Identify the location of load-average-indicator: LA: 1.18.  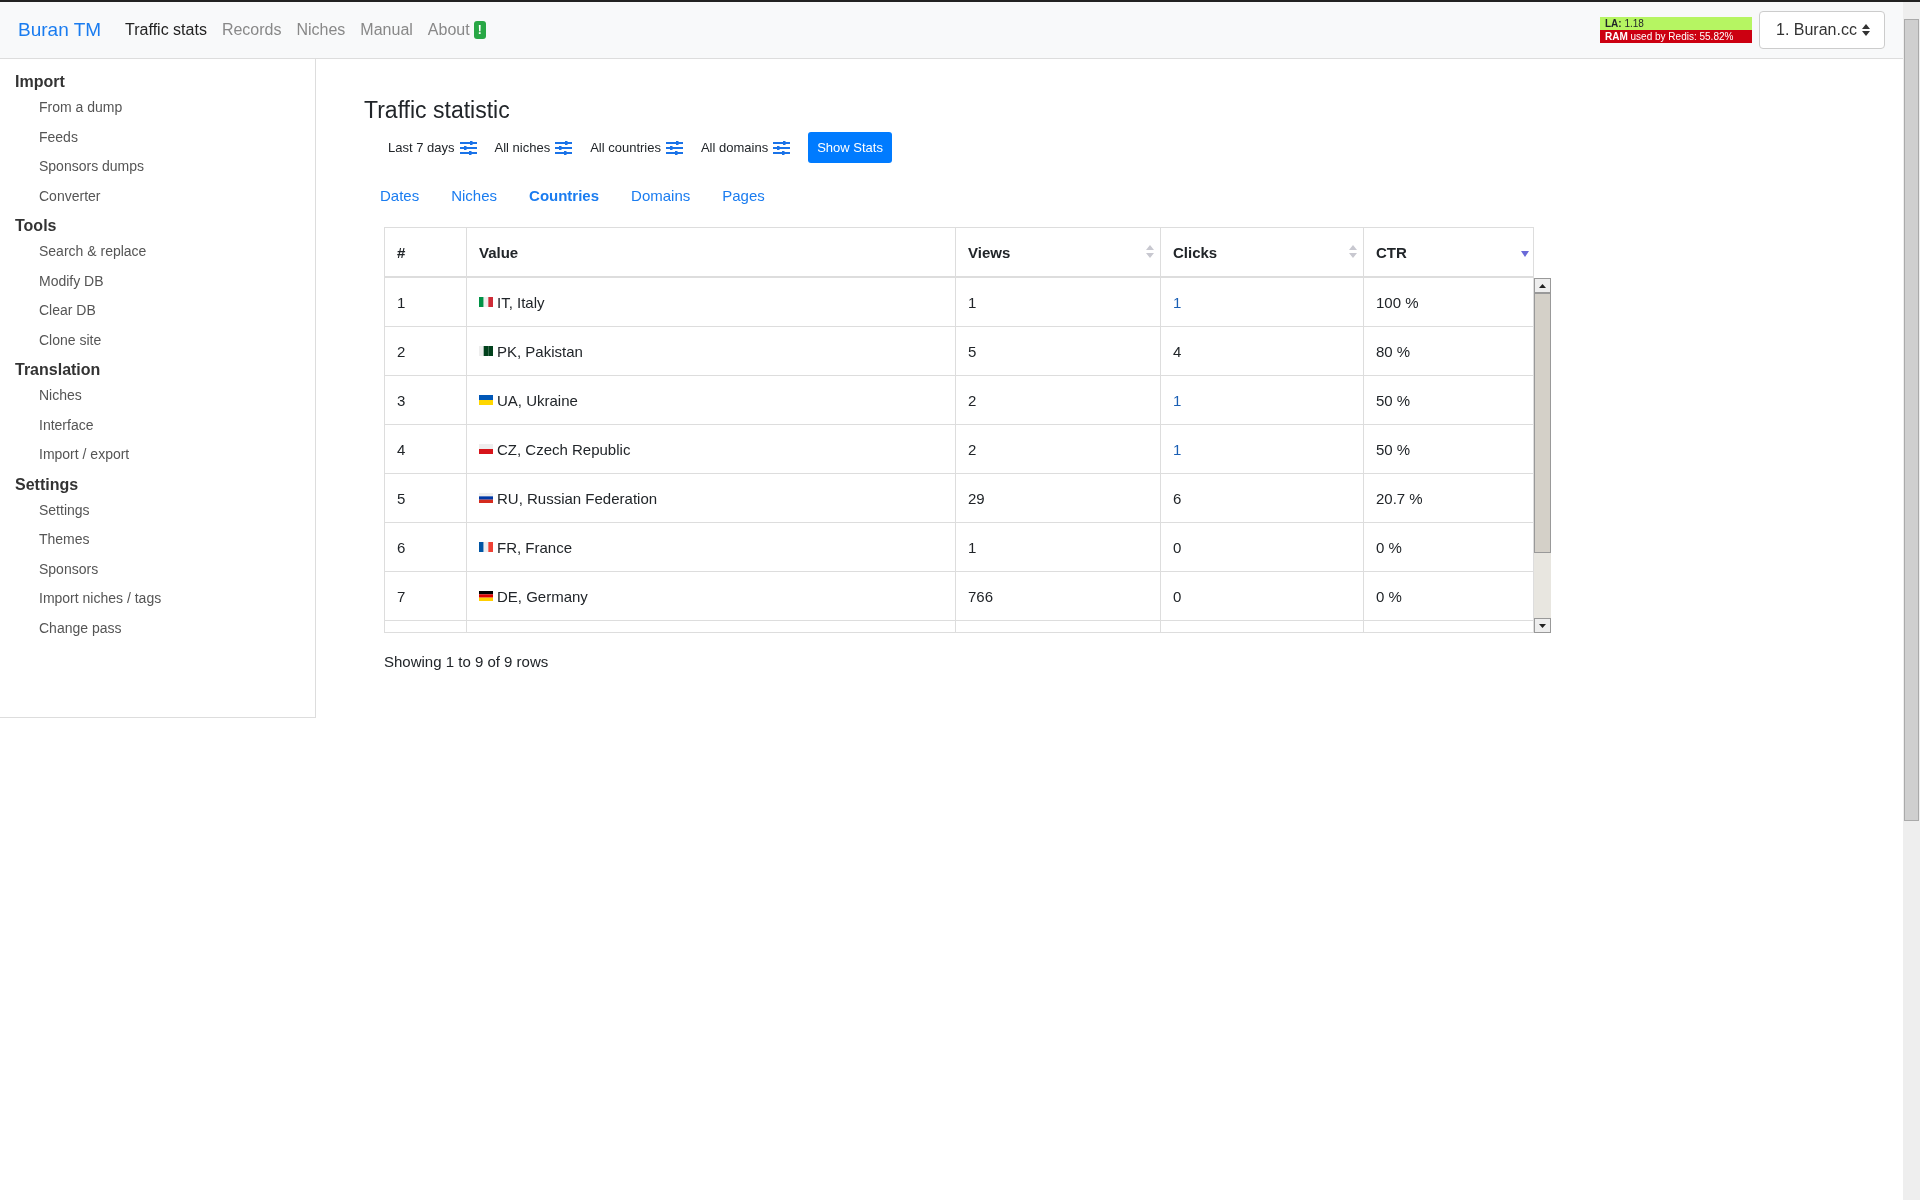
(1676, 23).